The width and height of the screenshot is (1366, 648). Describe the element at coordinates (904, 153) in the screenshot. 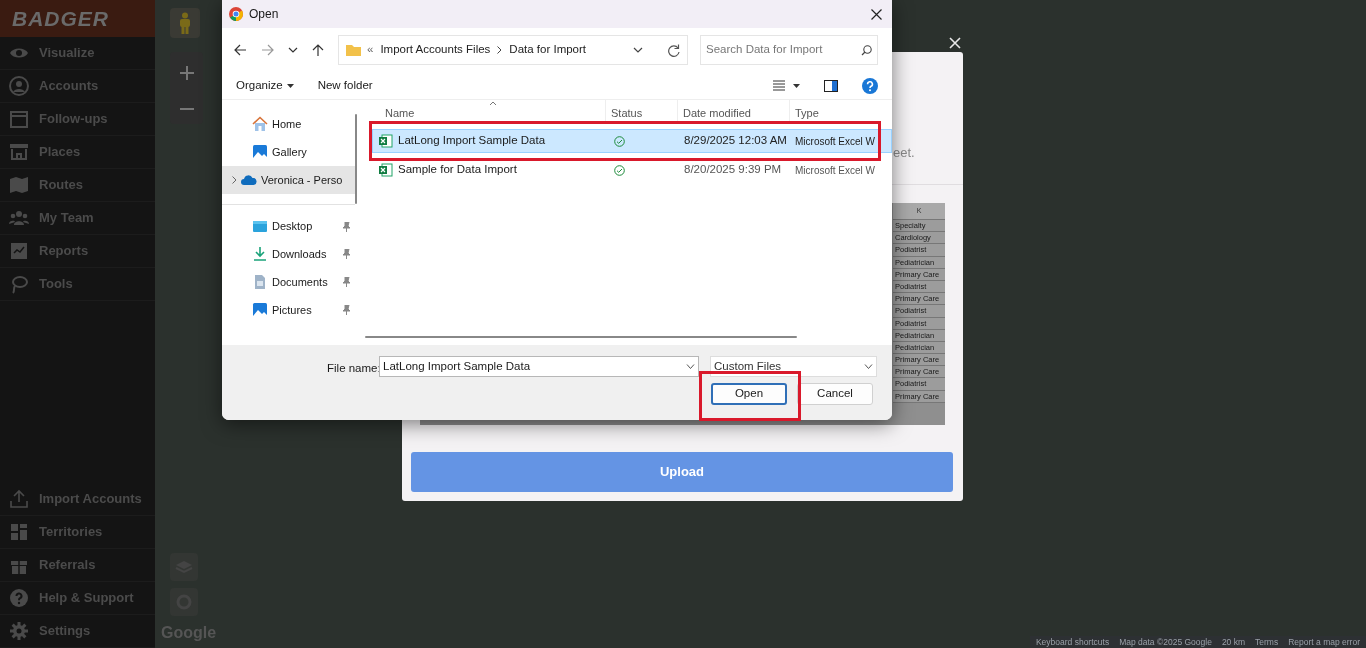

I see `instruction-text: eet.` at that location.